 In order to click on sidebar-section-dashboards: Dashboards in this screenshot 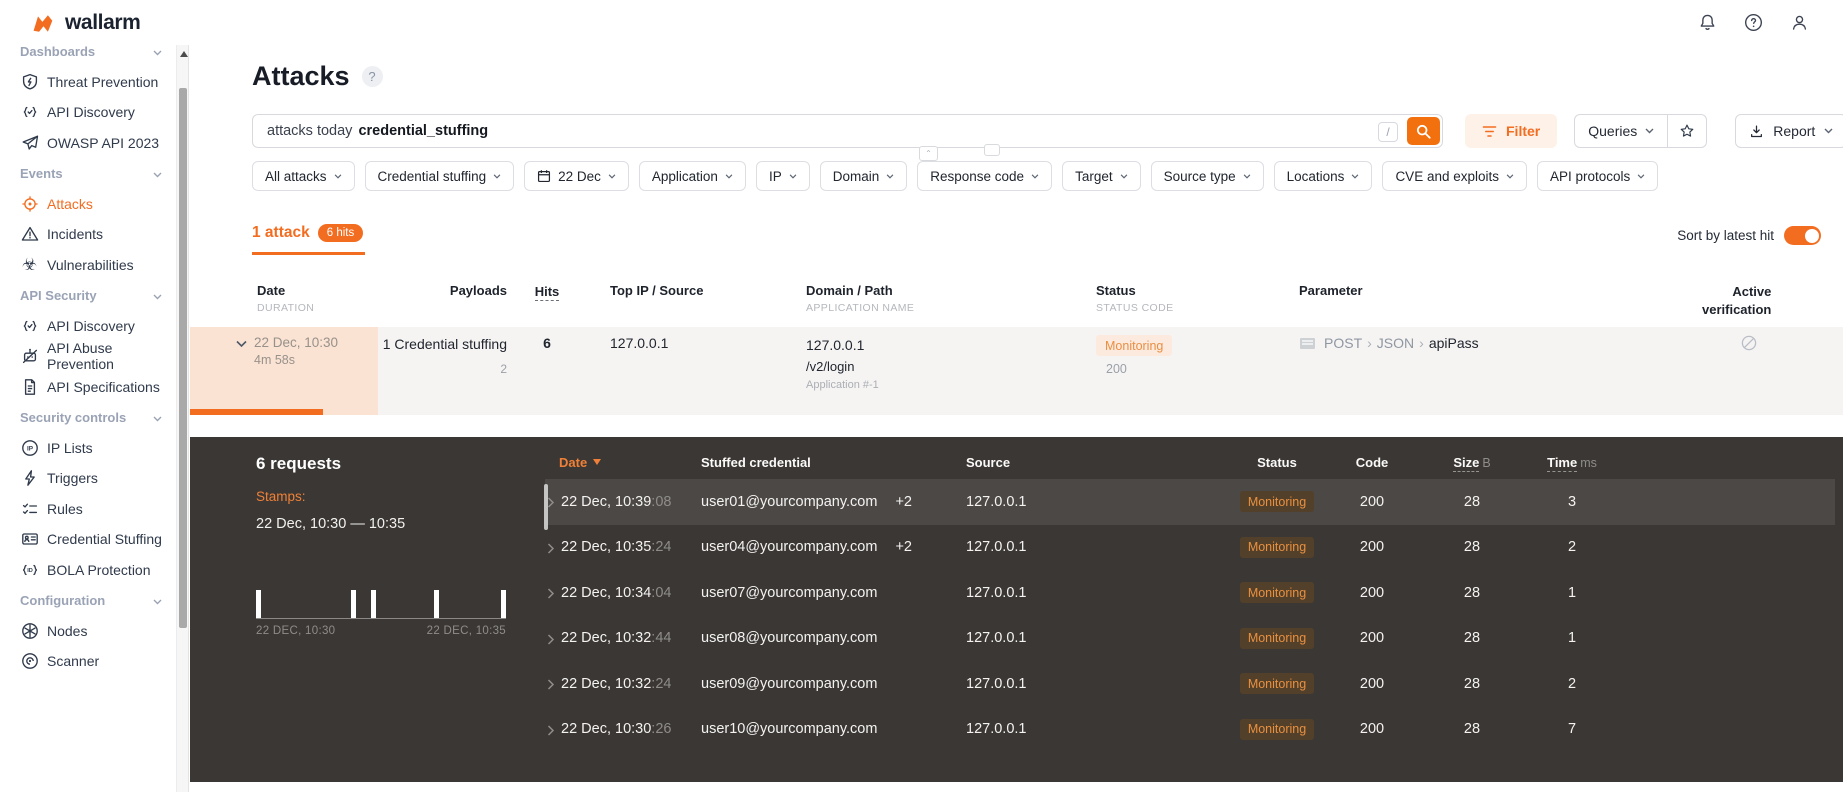, I will do `click(88, 56)`.